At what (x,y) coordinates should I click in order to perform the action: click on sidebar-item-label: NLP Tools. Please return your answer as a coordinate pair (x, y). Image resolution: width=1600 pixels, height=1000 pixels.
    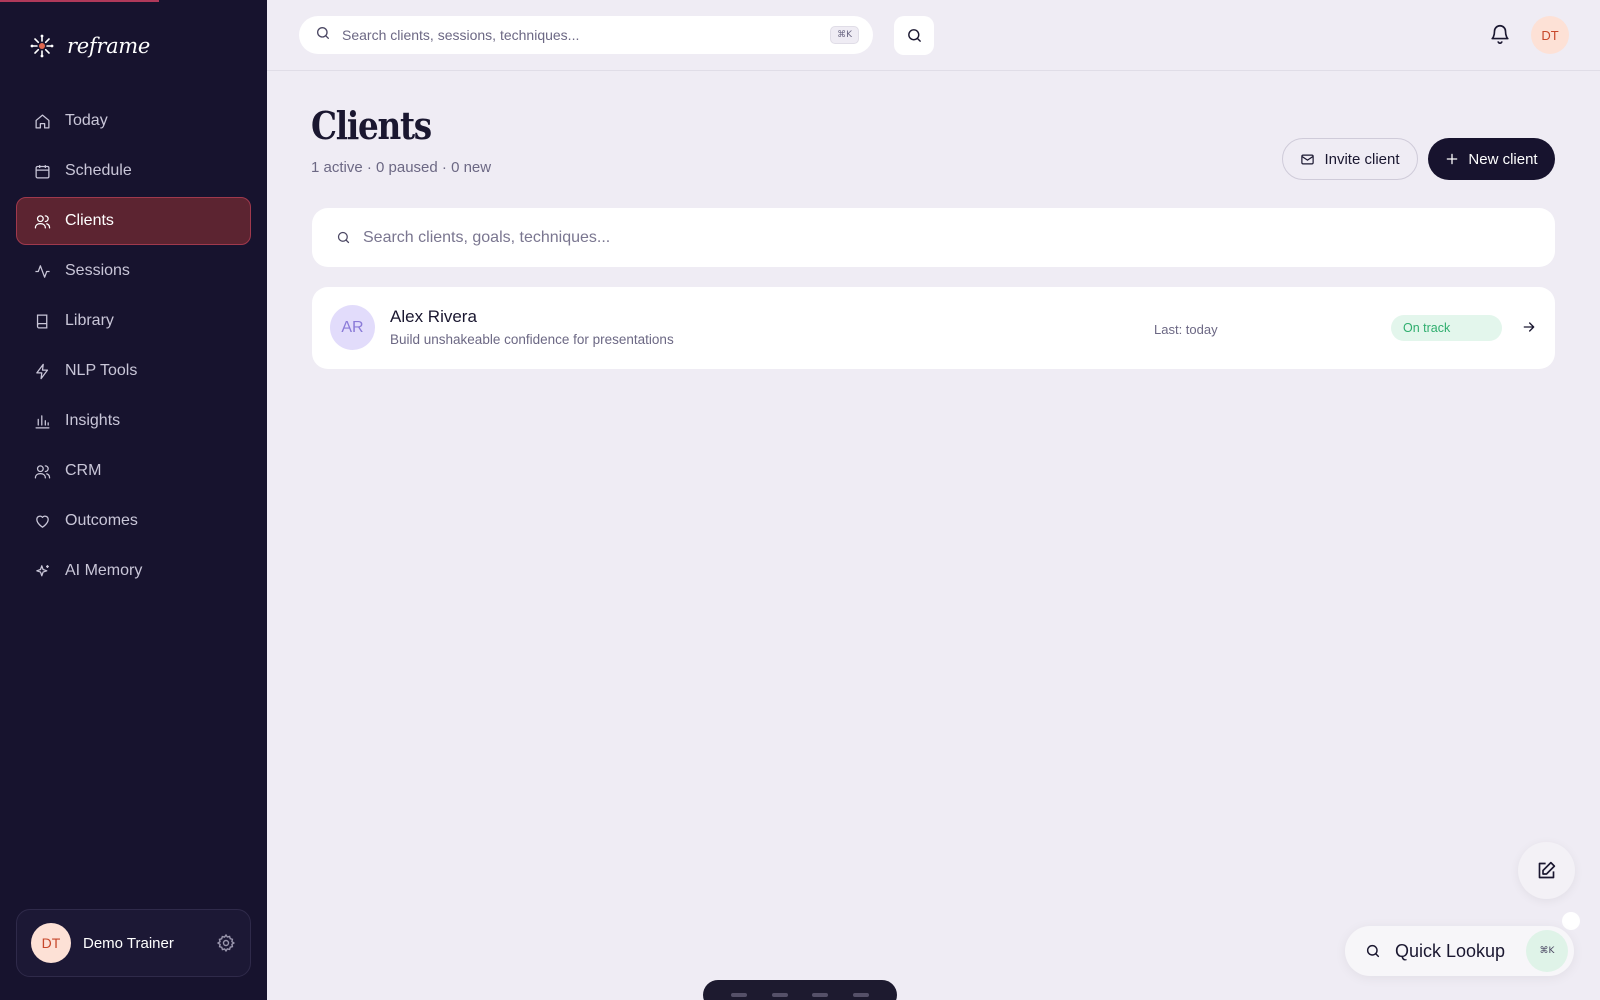
    Looking at the image, I should click on (101, 370).